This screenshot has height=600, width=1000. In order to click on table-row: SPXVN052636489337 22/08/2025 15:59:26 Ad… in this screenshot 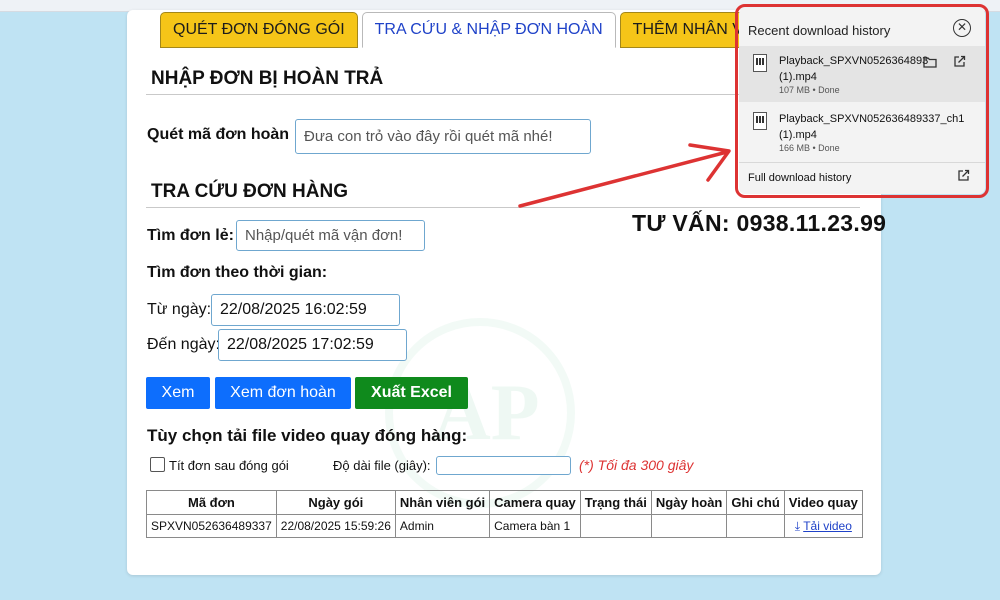, I will do `click(504, 526)`.